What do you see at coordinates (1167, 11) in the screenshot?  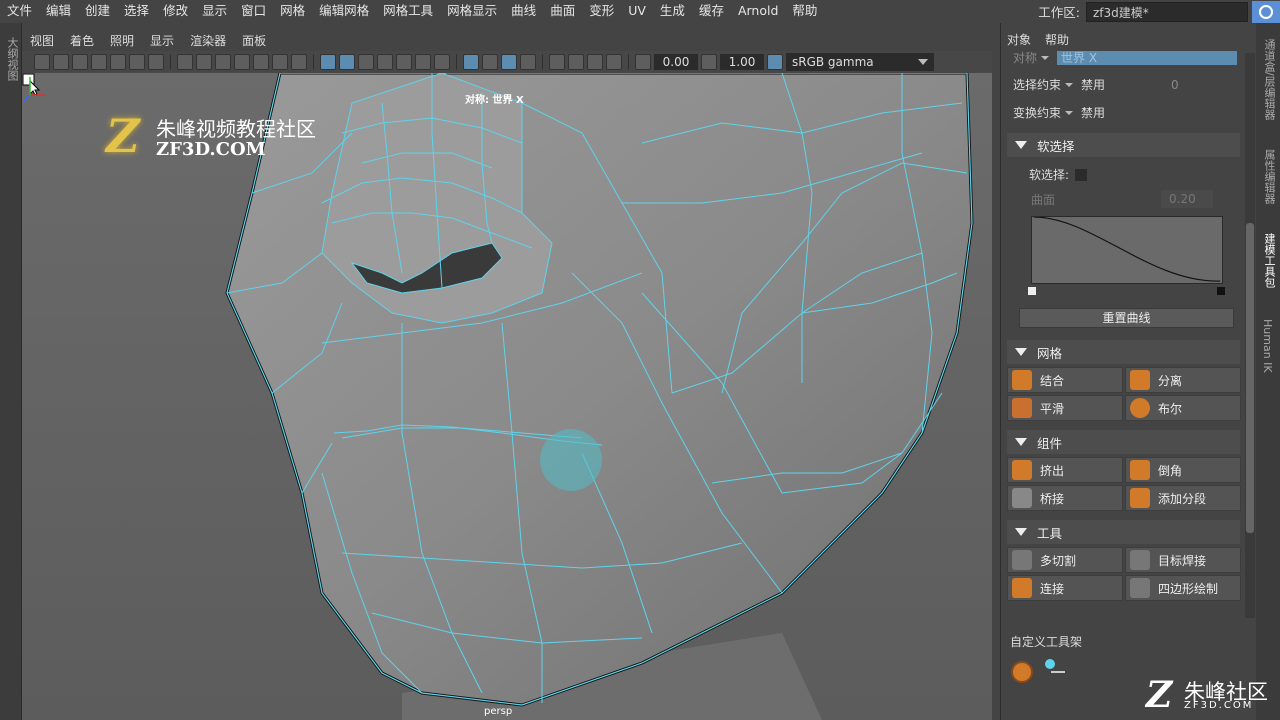 I see `workspace-dropdown: zf3d建模*` at bounding box center [1167, 11].